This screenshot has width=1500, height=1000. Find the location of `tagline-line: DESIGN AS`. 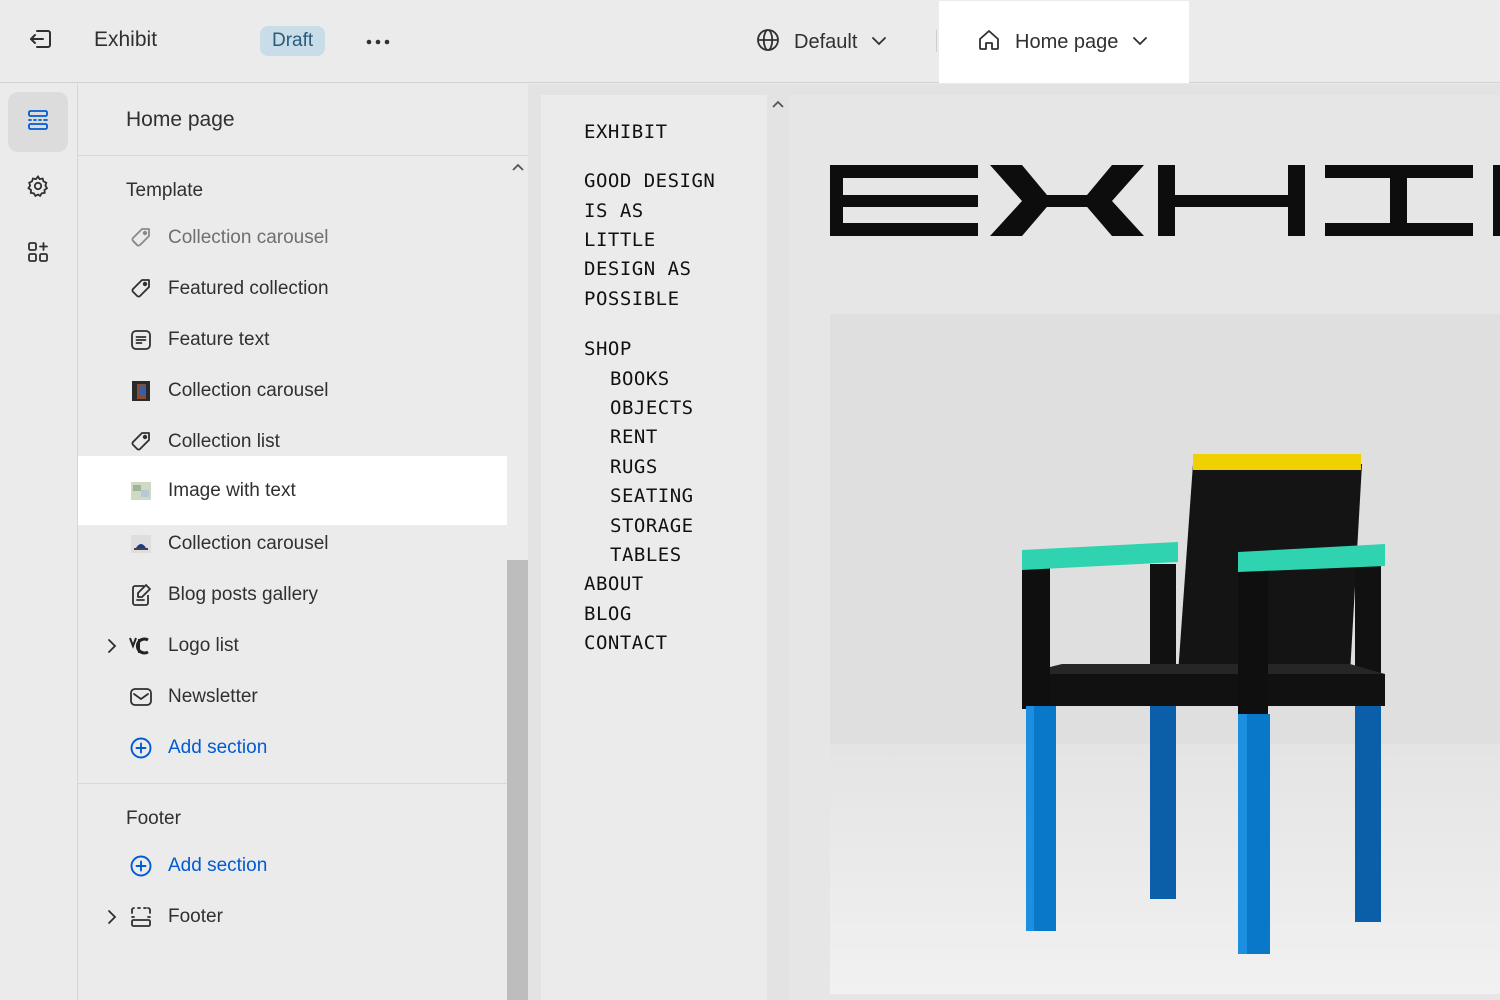

tagline-line: DESIGN AS is located at coordinates (638, 269).